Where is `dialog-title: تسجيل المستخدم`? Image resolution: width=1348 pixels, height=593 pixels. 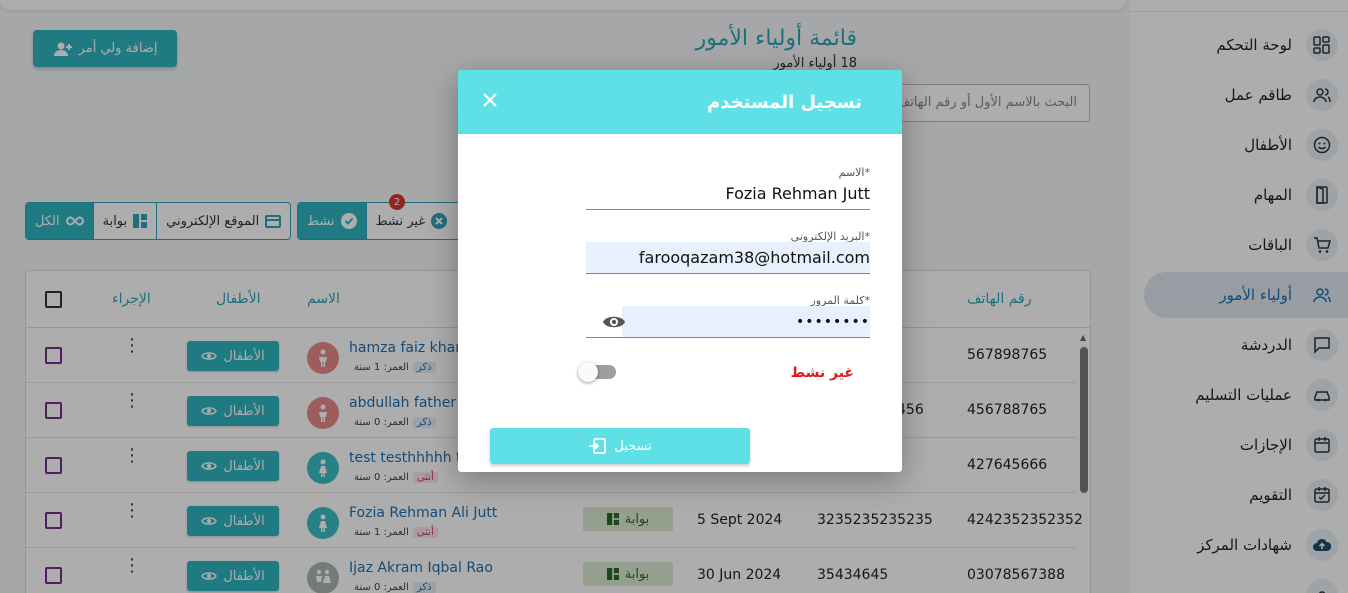 dialog-title: تسجيل المستخدم is located at coordinates (784, 102).